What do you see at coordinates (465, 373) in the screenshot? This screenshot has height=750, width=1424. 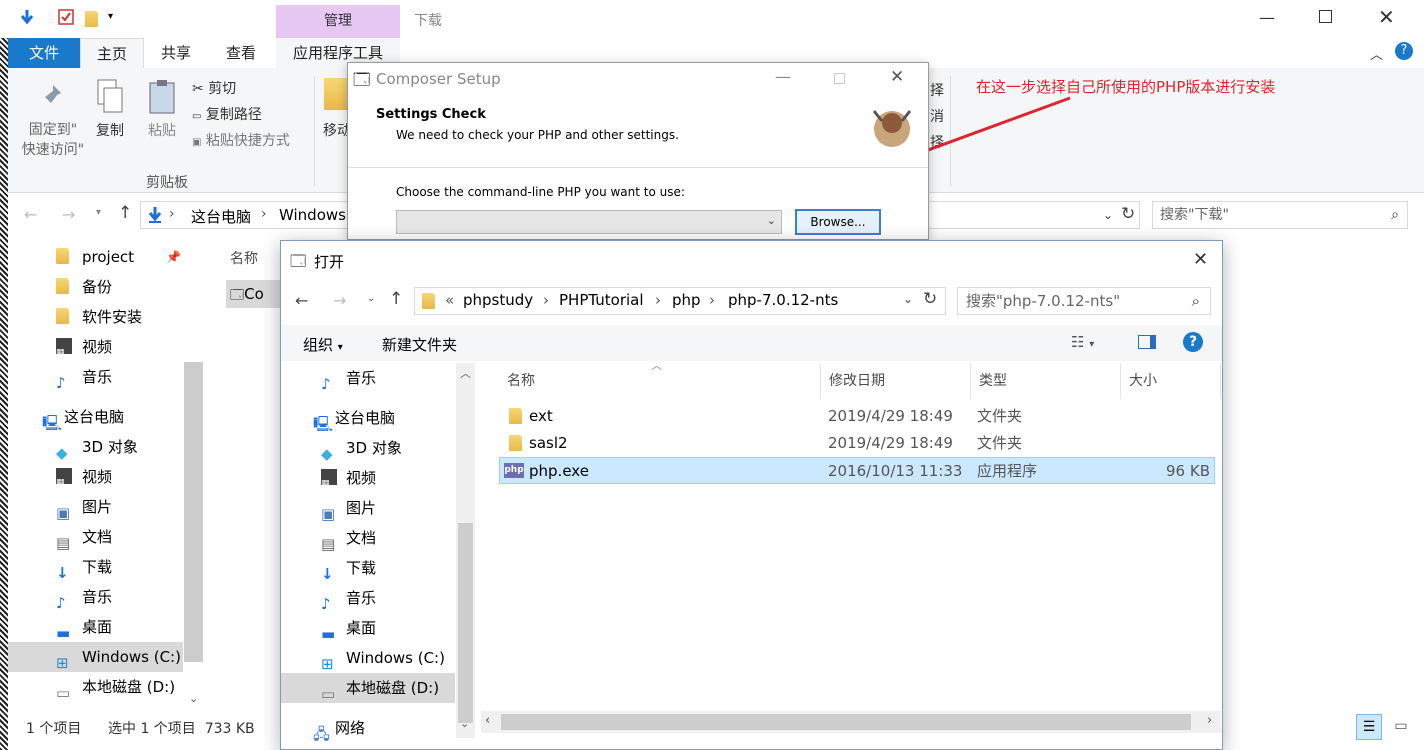 I see `scroll-up-icon: ︿` at bounding box center [465, 373].